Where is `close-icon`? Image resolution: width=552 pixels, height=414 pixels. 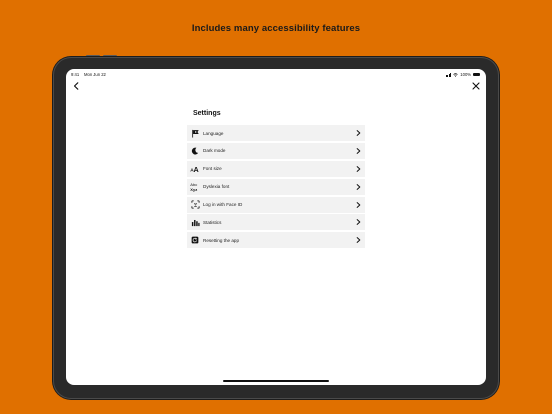 close-icon is located at coordinates (476, 86).